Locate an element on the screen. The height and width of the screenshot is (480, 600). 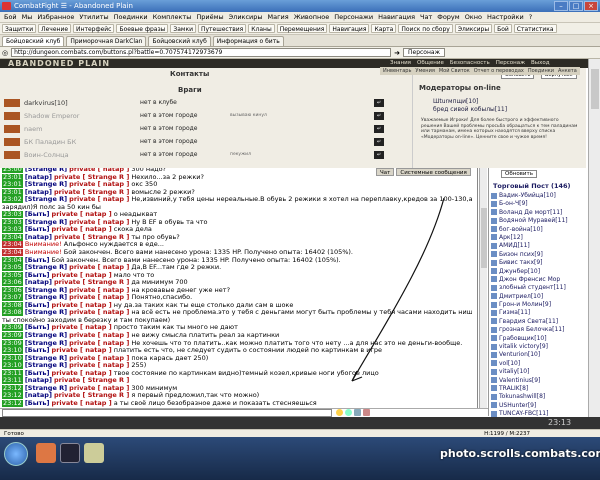
toolbar-button: Лечение is located at coordinates (55, 28).